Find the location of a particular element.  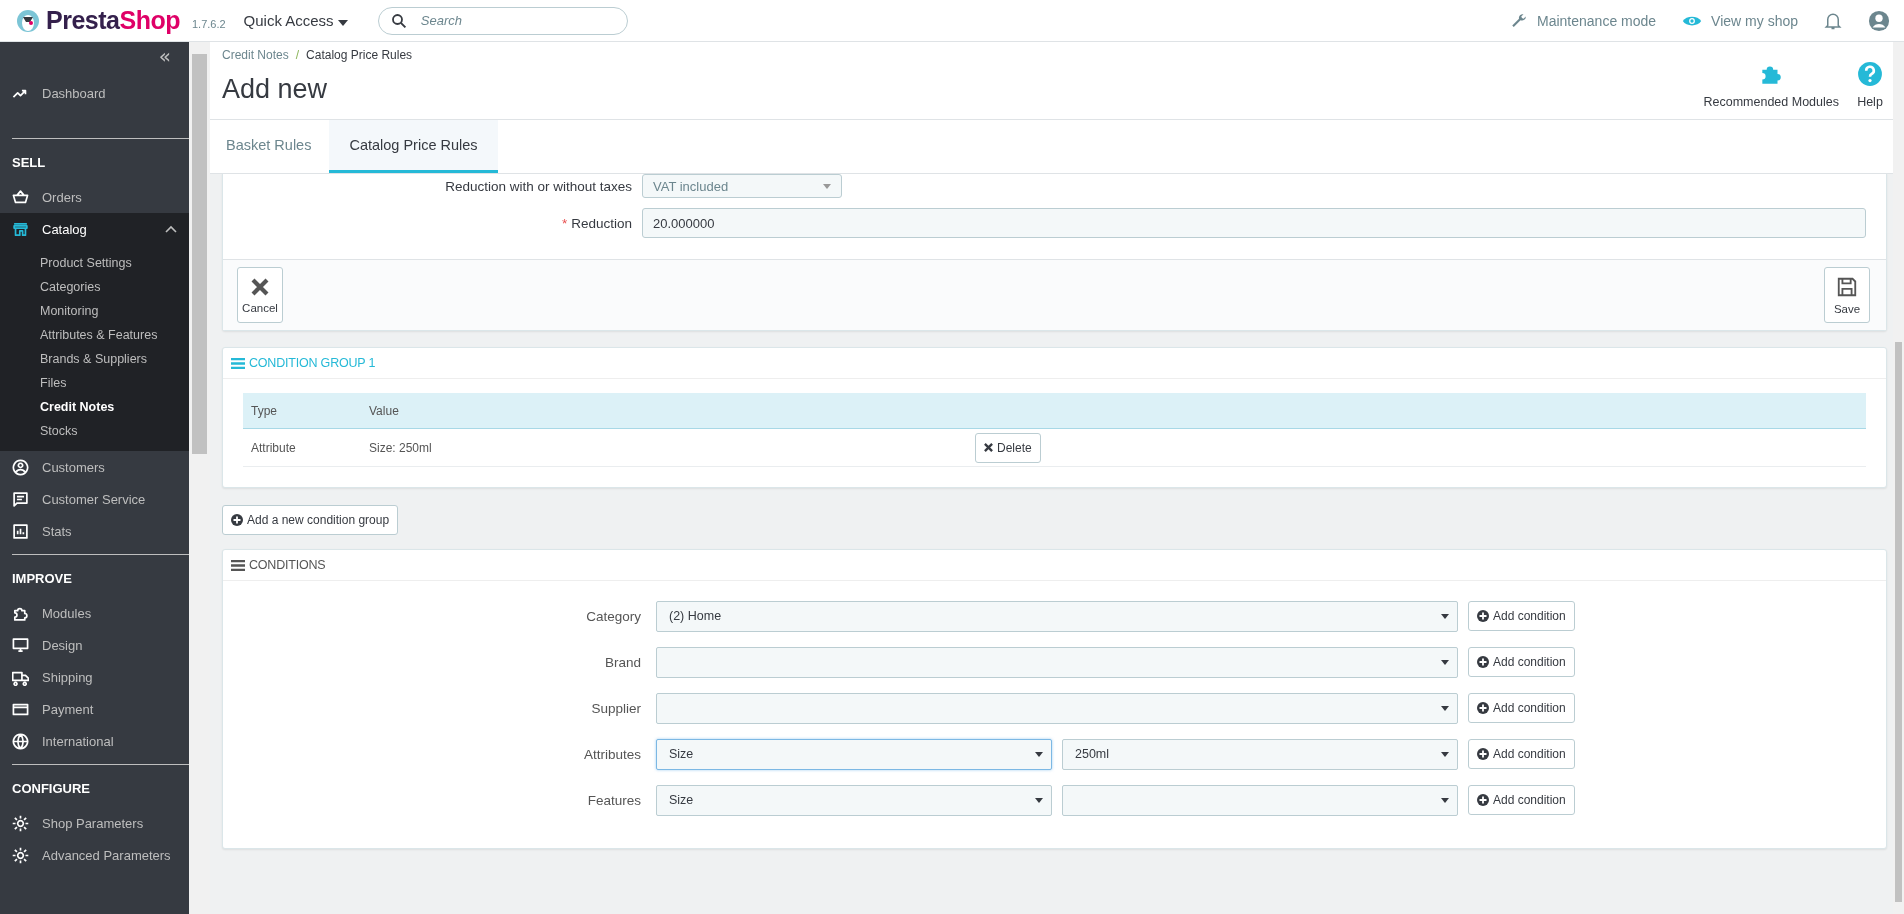

sidebar-subitem: Credit Notes is located at coordinates (94, 407).